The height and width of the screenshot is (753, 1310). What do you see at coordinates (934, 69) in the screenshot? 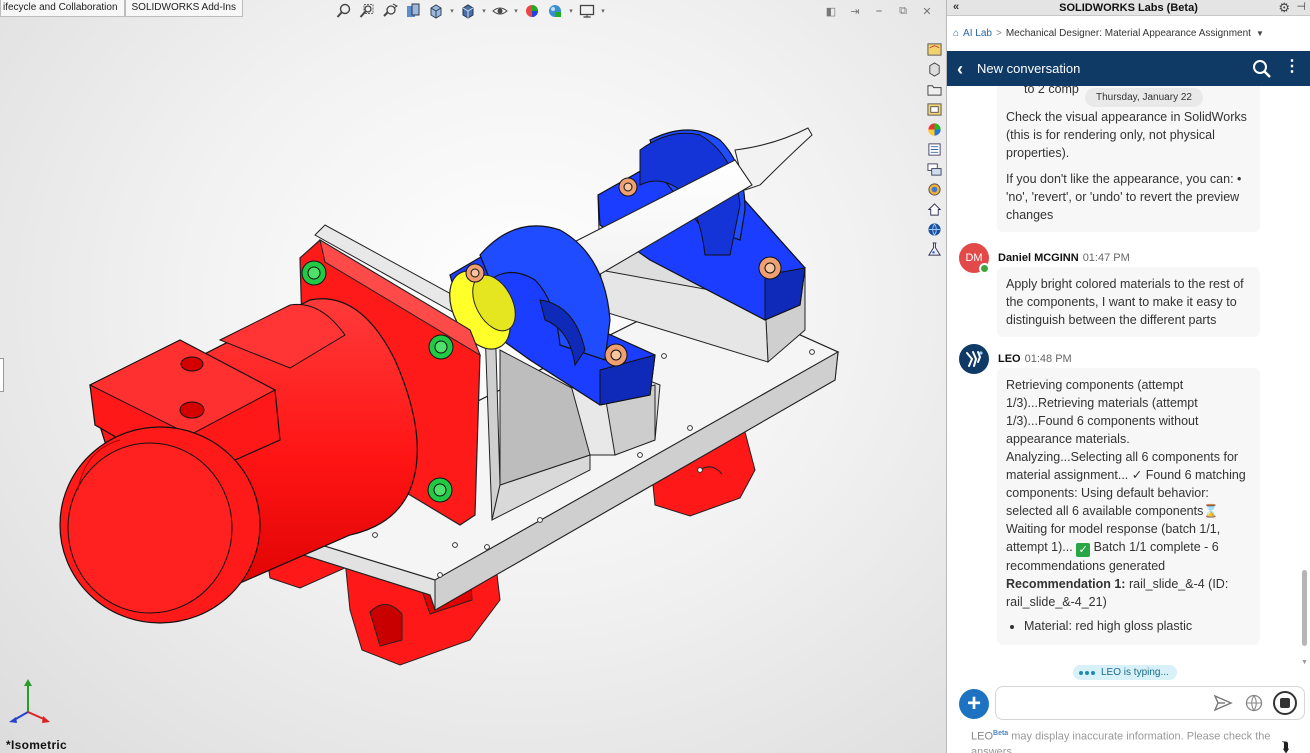
I see `design-library-icon` at bounding box center [934, 69].